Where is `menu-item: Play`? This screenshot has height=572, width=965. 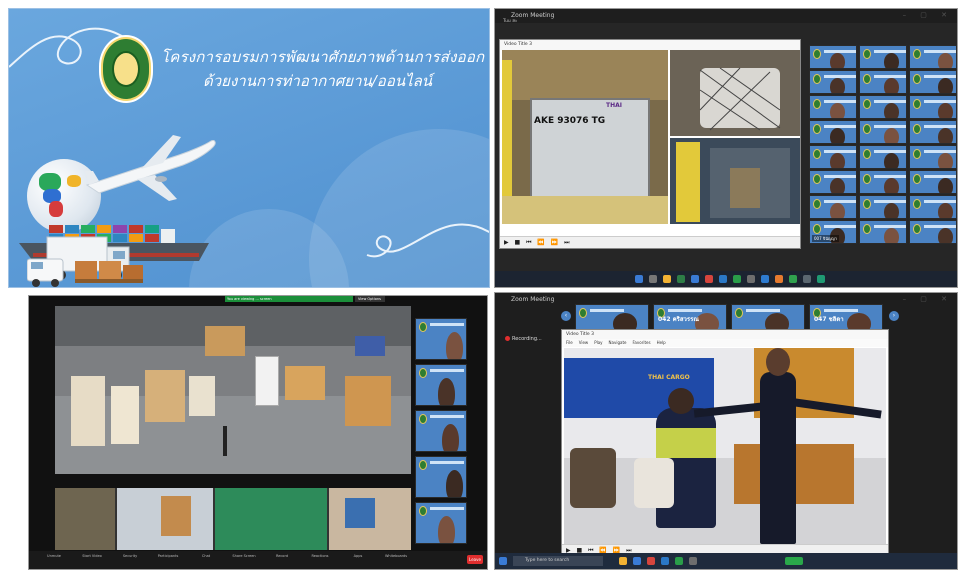 menu-item: Play is located at coordinates (598, 342).